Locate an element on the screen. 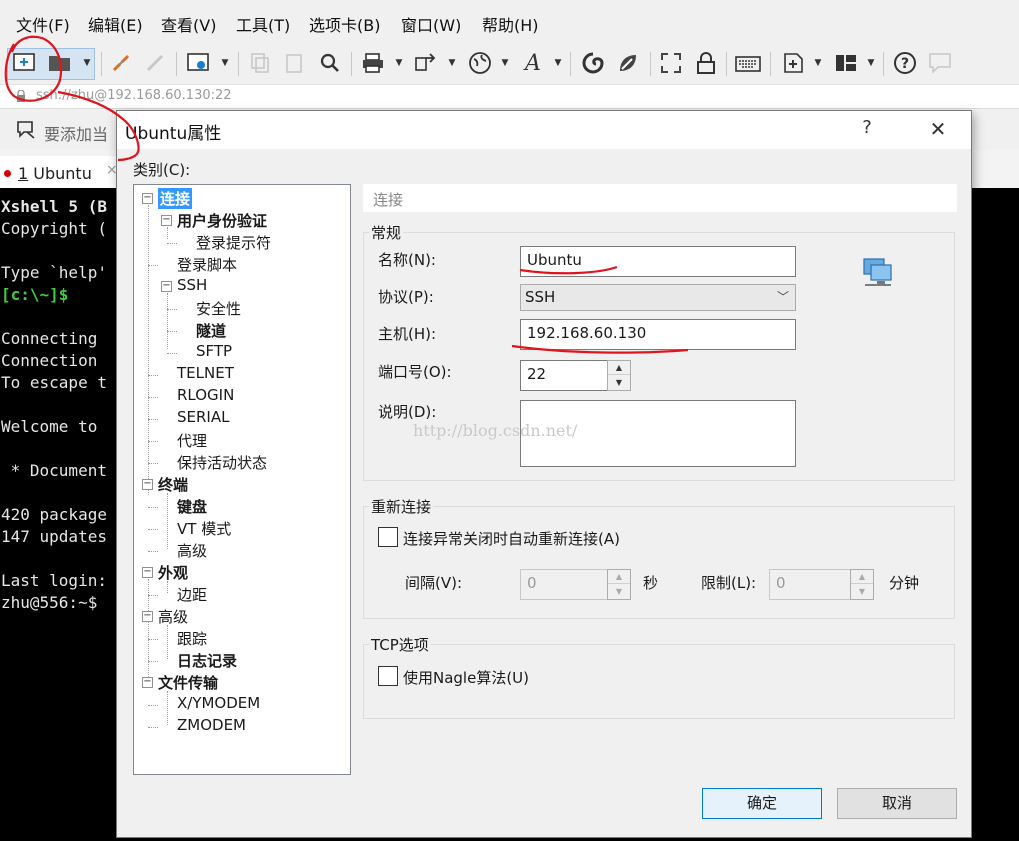 This screenshot has height=841, width=1019. find-icon is located at coordinates (330, 63).